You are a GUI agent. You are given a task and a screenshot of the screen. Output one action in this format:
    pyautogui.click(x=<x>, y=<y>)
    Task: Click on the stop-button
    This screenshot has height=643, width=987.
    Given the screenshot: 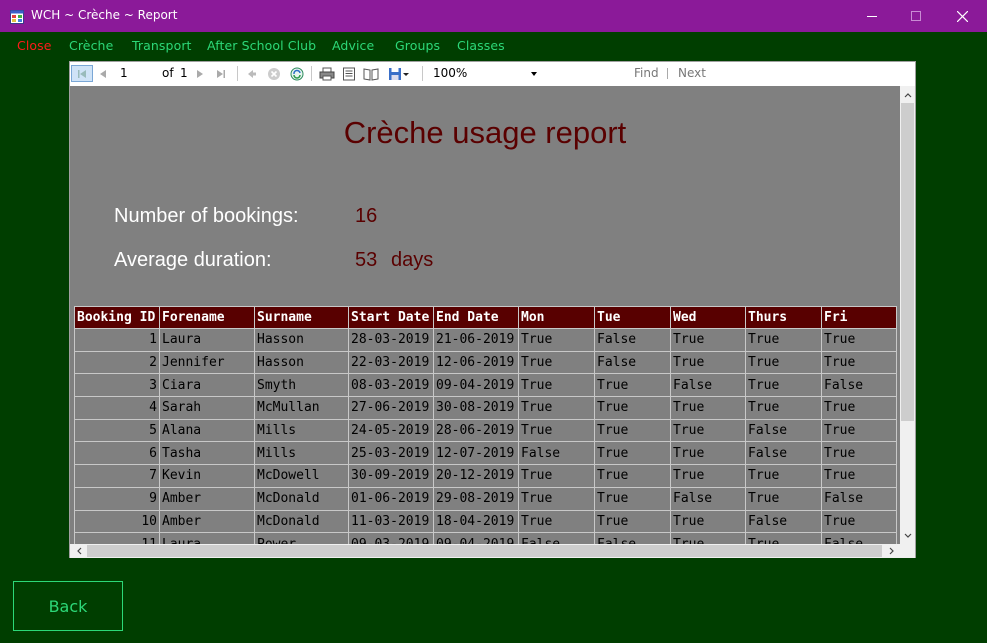 What is the action you would take?
    pyautogui.click(x=274, y=73)
    